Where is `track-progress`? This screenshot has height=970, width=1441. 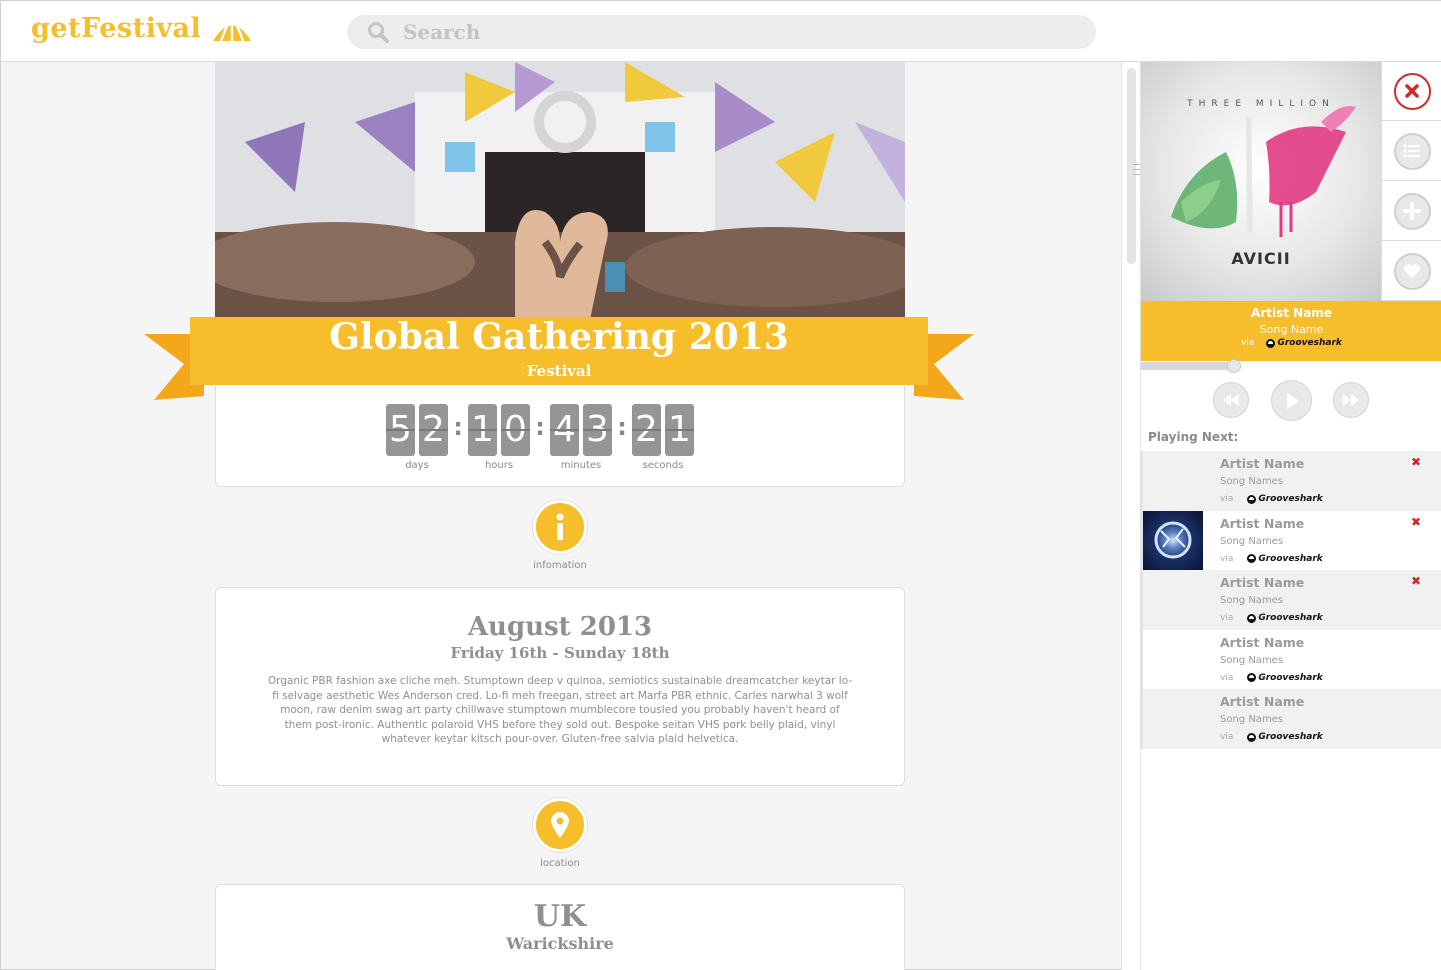
track-progress is located at coordinates (1291, 366).